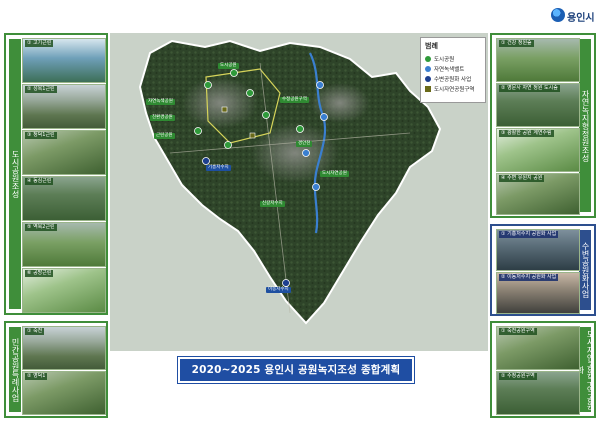 This screenshot has height=424, width=600. Describe the element at coordinates (64, 393) in the screenshot. I see `thumb-left-bottom-2: ② 영덕1` at that location.